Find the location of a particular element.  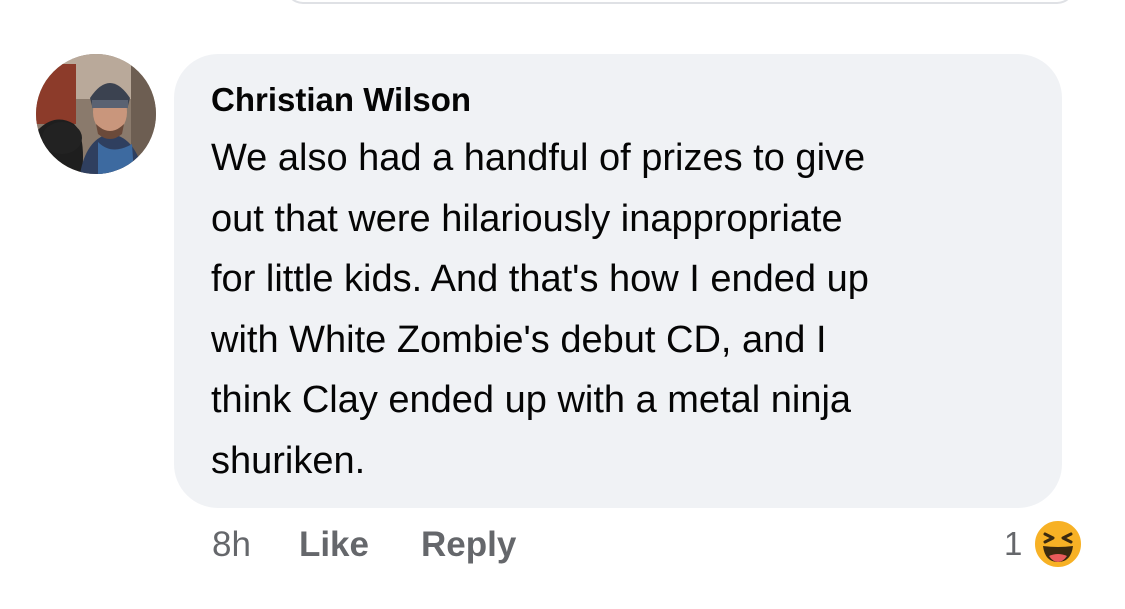

comment-timestamp: 8h is located at coordinates (231, 545).